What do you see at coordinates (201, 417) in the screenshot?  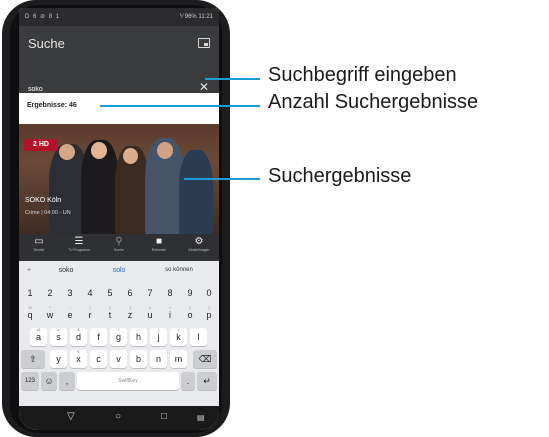 I see `keyboard-switch-icon: ▤` at bounding box center [201, 417].